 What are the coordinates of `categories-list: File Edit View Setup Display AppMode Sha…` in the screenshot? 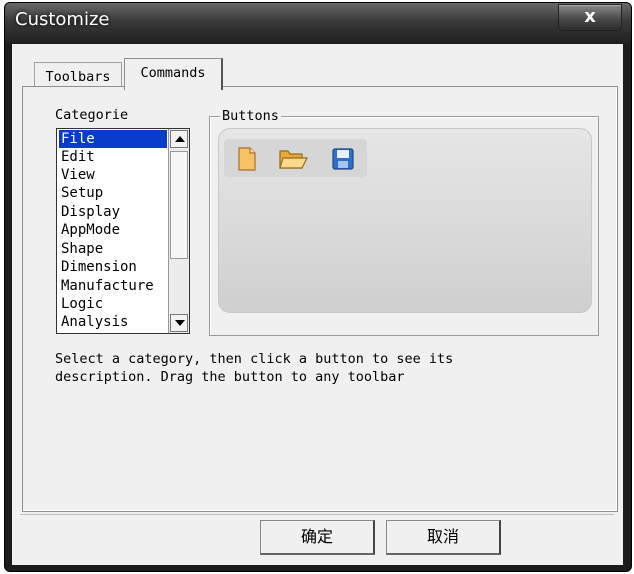 It's located at (123, 231).